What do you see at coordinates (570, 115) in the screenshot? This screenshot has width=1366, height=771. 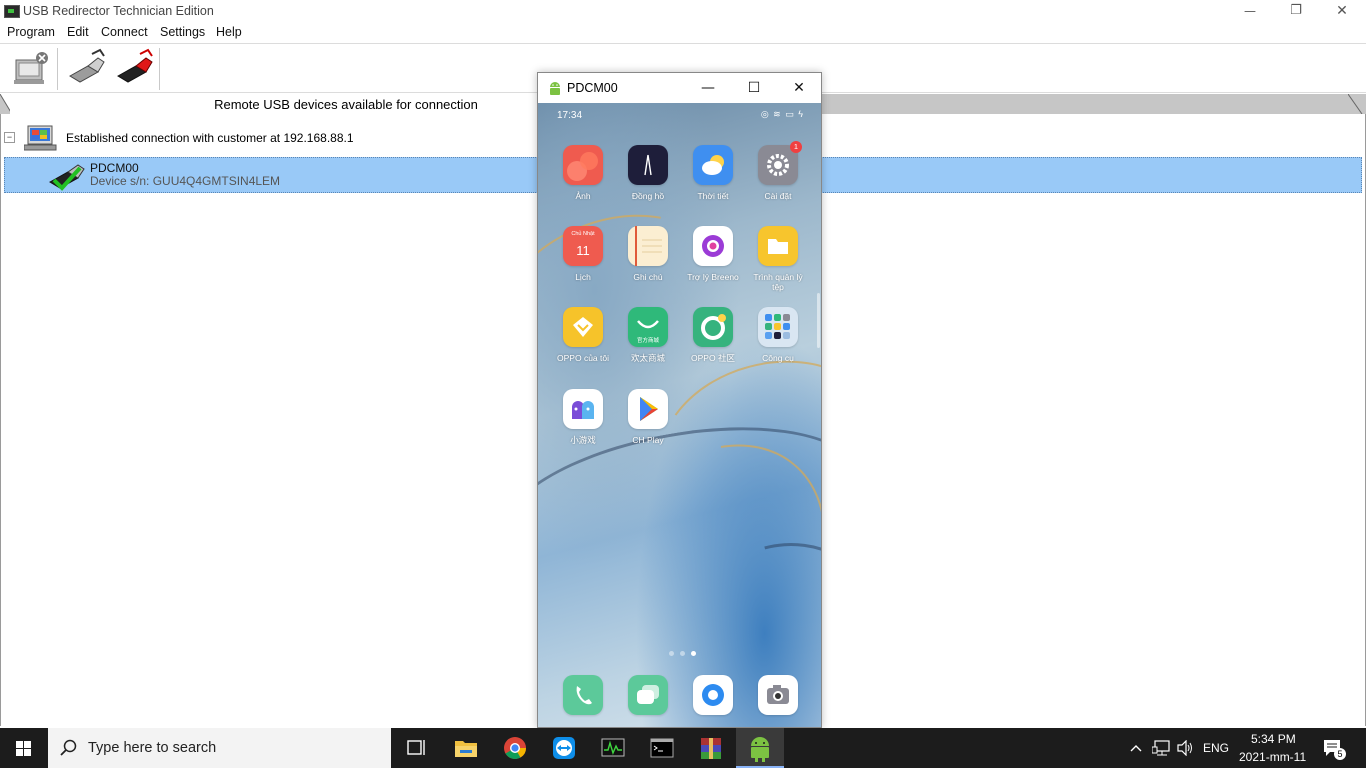 I see `phone-status-time: 17:34` at bounding box center [570, 115].